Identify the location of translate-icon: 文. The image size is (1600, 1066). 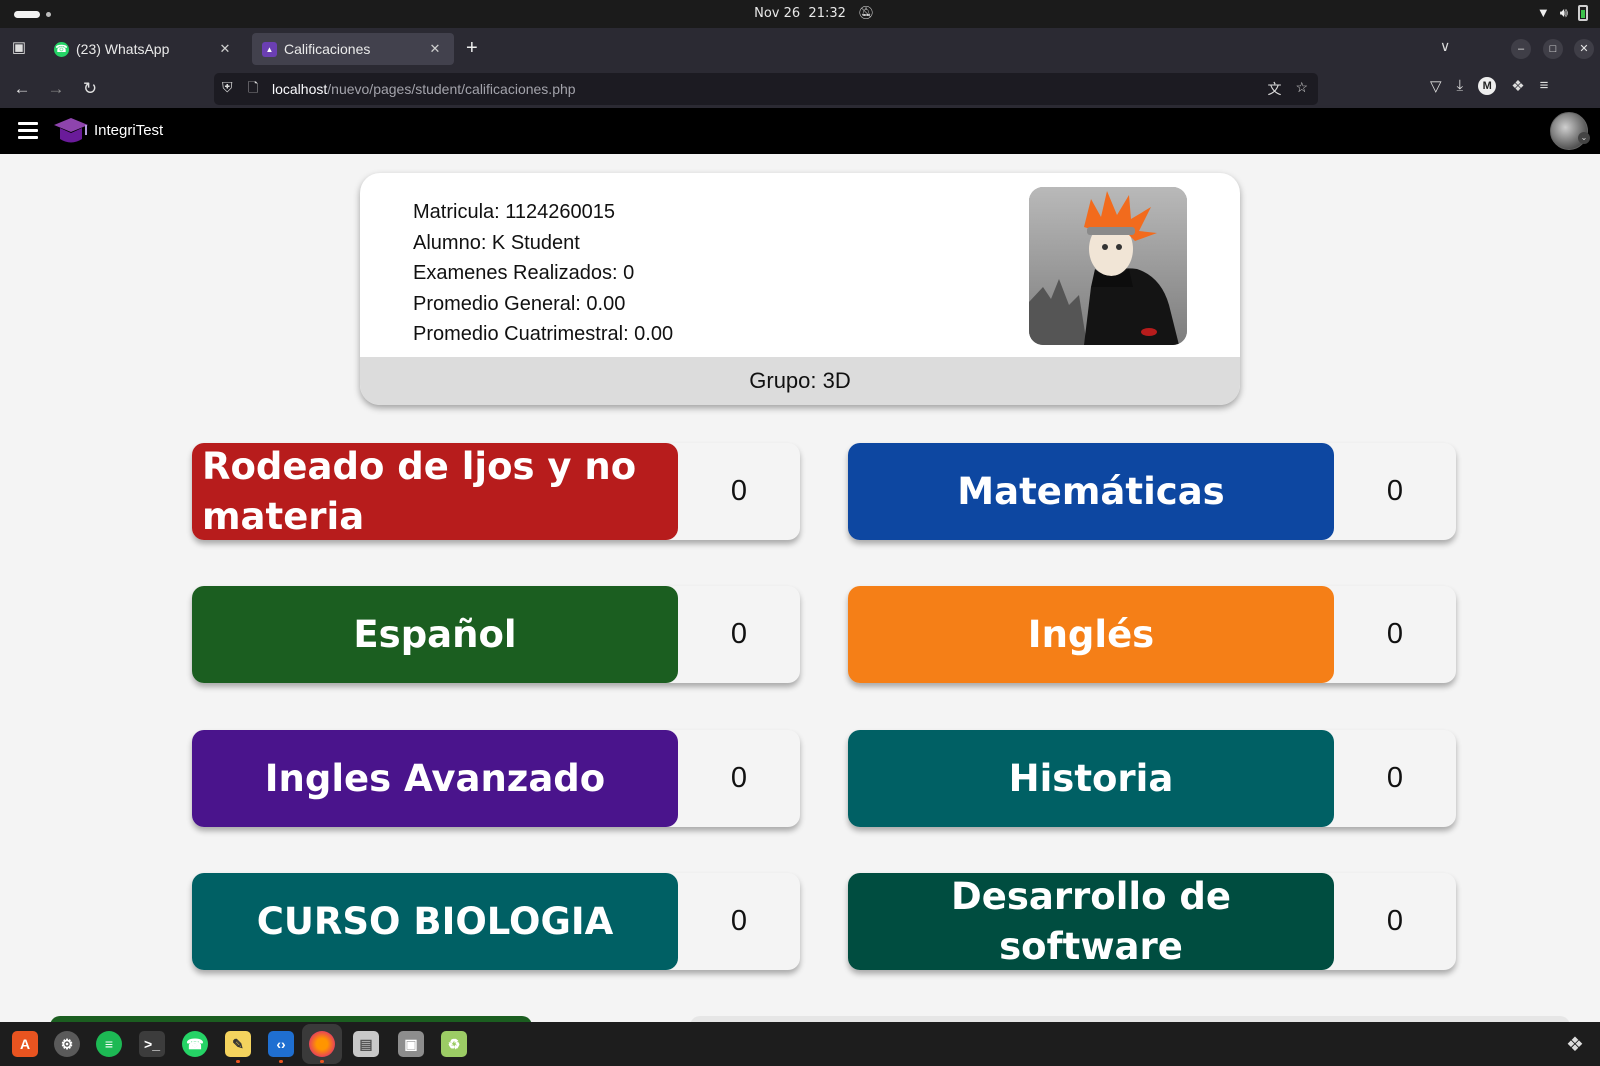
(1274, 89).